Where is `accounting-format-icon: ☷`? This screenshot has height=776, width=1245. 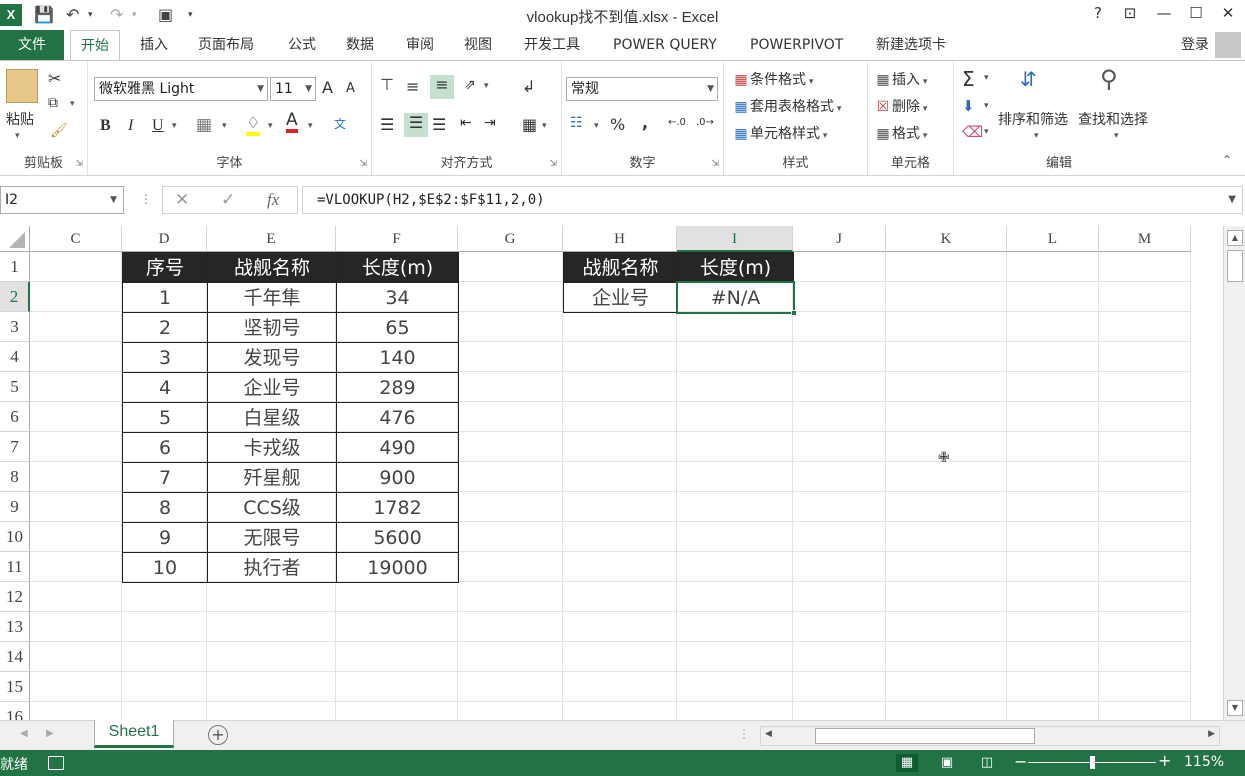 accounting-format-icon: ☷ is located at coordinates (576, 123).